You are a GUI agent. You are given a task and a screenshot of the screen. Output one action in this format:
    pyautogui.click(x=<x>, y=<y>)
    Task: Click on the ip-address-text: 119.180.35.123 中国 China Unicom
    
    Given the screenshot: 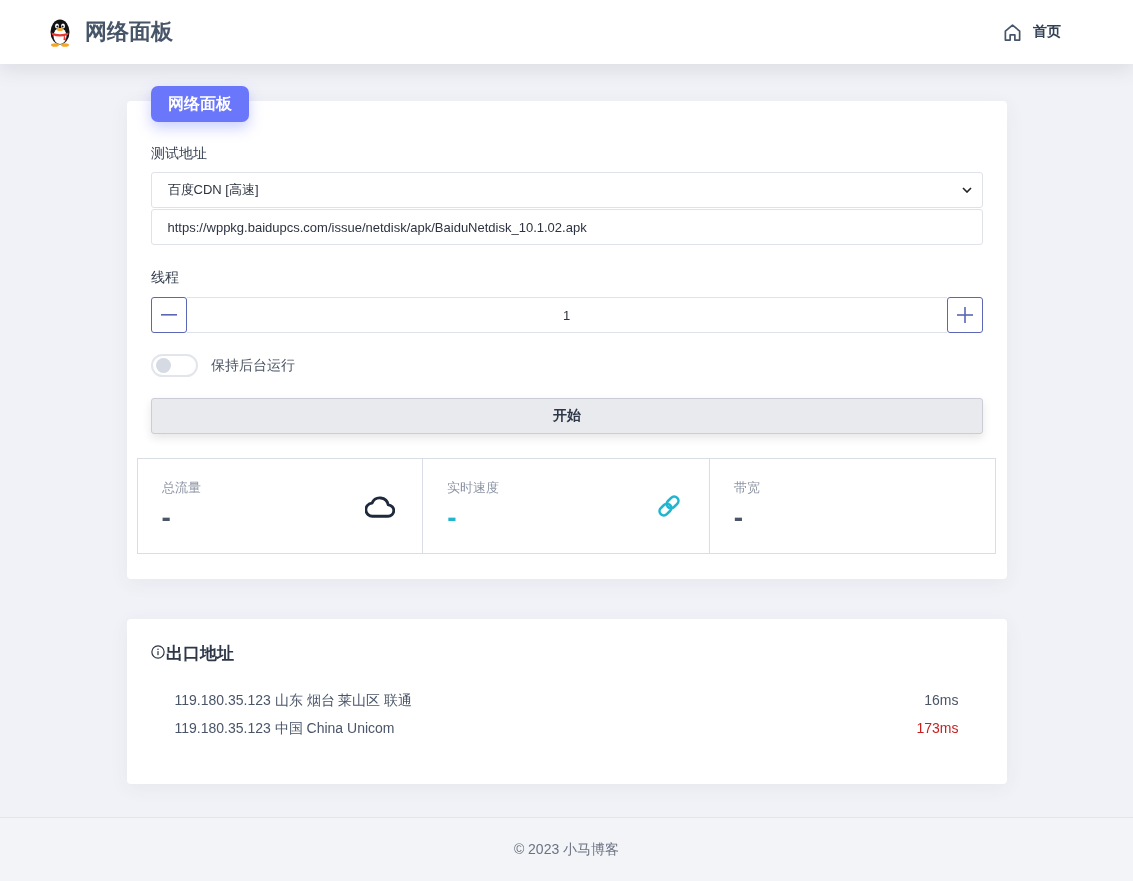 What is the action you would take?
    pyautogui.click(x=284, y=728)
    